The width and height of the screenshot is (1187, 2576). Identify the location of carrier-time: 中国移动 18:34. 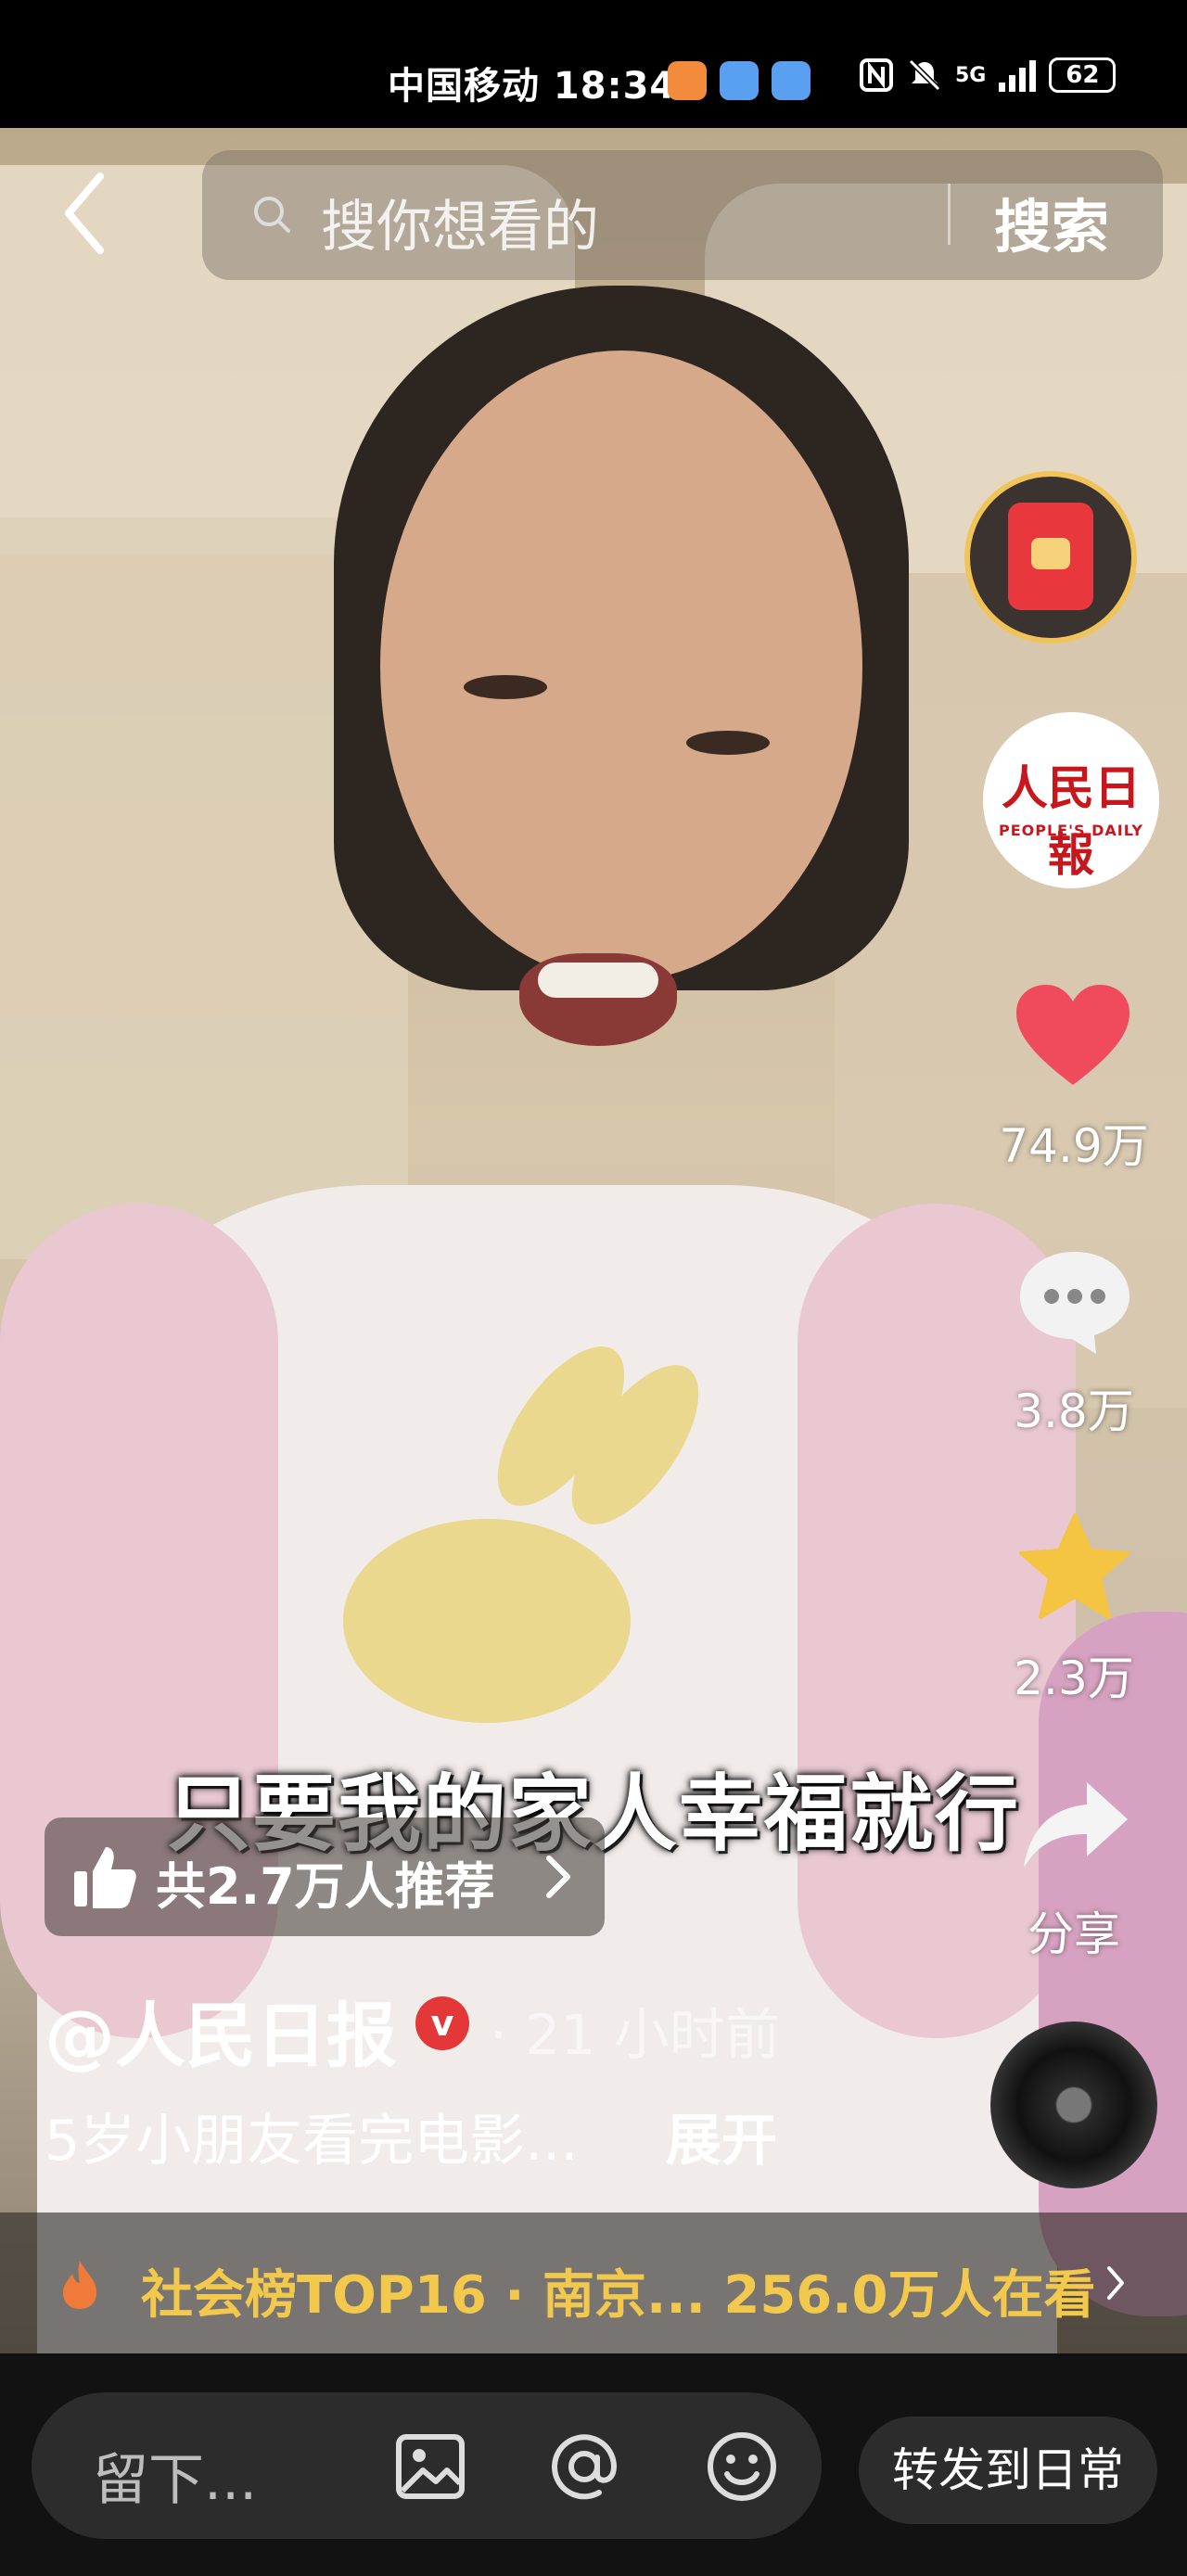
(532, 87).